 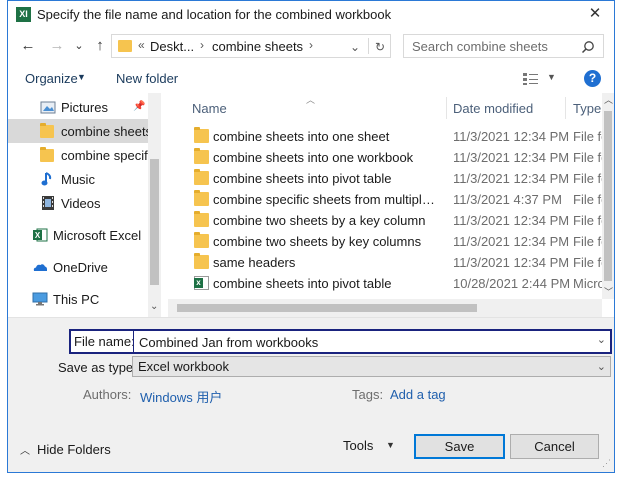 What do you see at coordinates (154, 306) in the screenshot?
I see `scroll-down-icon: ⌄` at bounding box center [154, 306].